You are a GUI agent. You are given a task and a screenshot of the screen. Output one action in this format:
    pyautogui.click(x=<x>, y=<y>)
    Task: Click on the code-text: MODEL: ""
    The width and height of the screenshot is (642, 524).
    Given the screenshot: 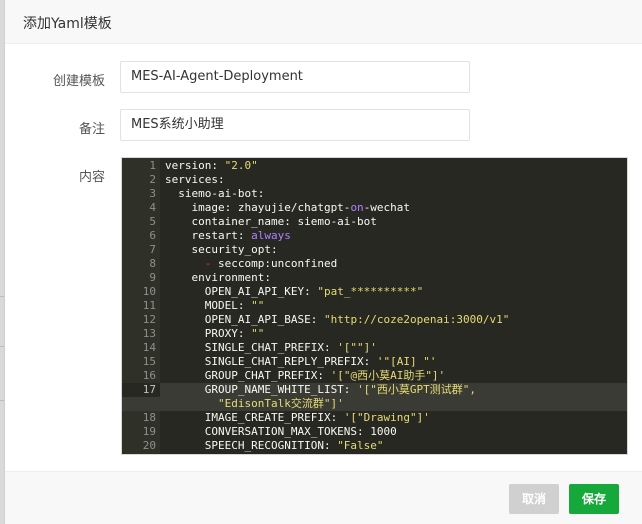 What is the action you would take?
    pyautogui.click(x=215, y=305)
    